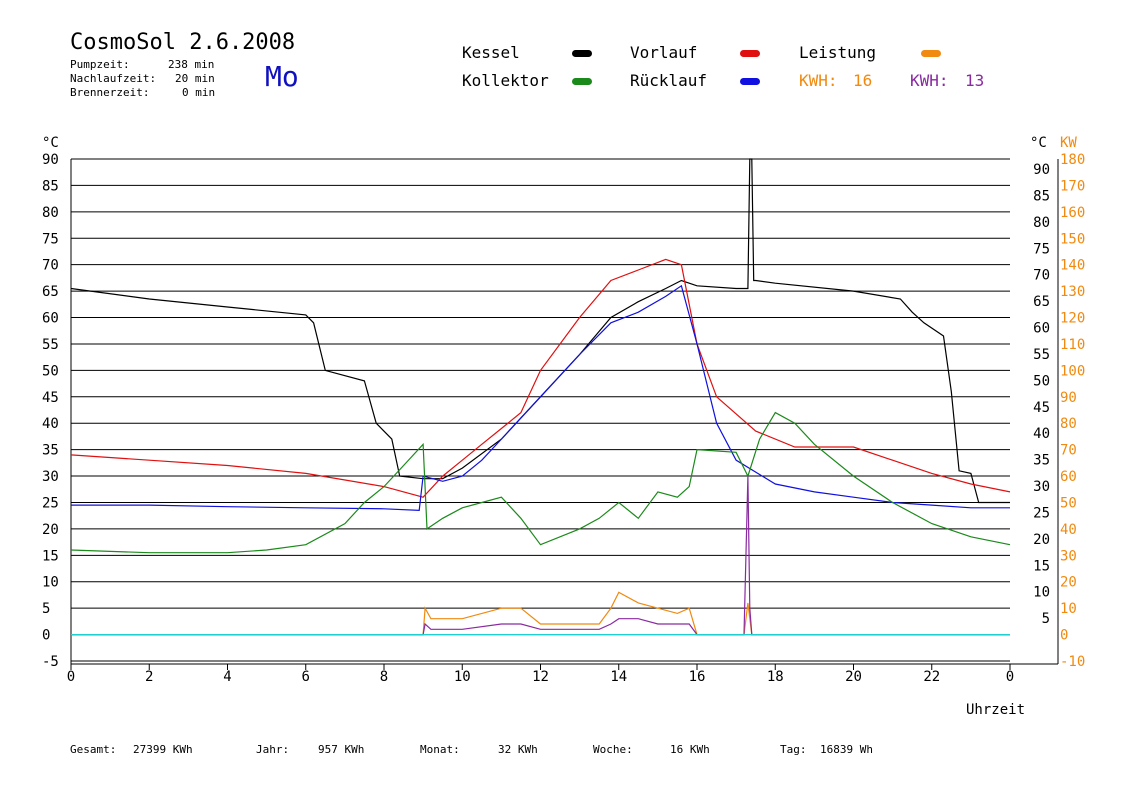 The width and height of the screenshot is (1148, 812). I want to click on y2-tick-label: 40, so click(1068, 530).